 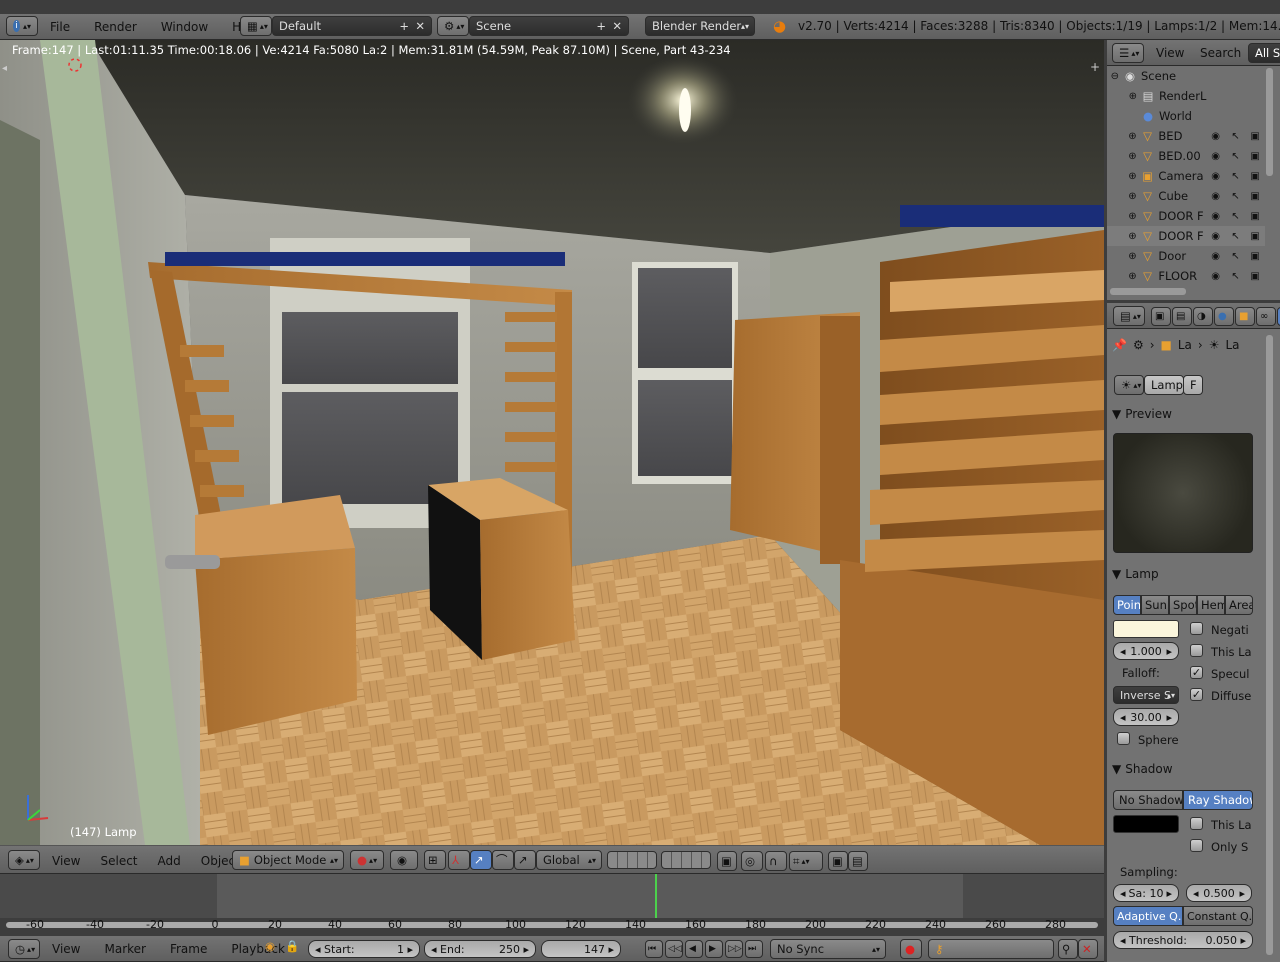 What do you see at coordinates (694, 949) in the screenshot?
I see `play-reverse-icon: ◀` at bounding box center [694, 949].